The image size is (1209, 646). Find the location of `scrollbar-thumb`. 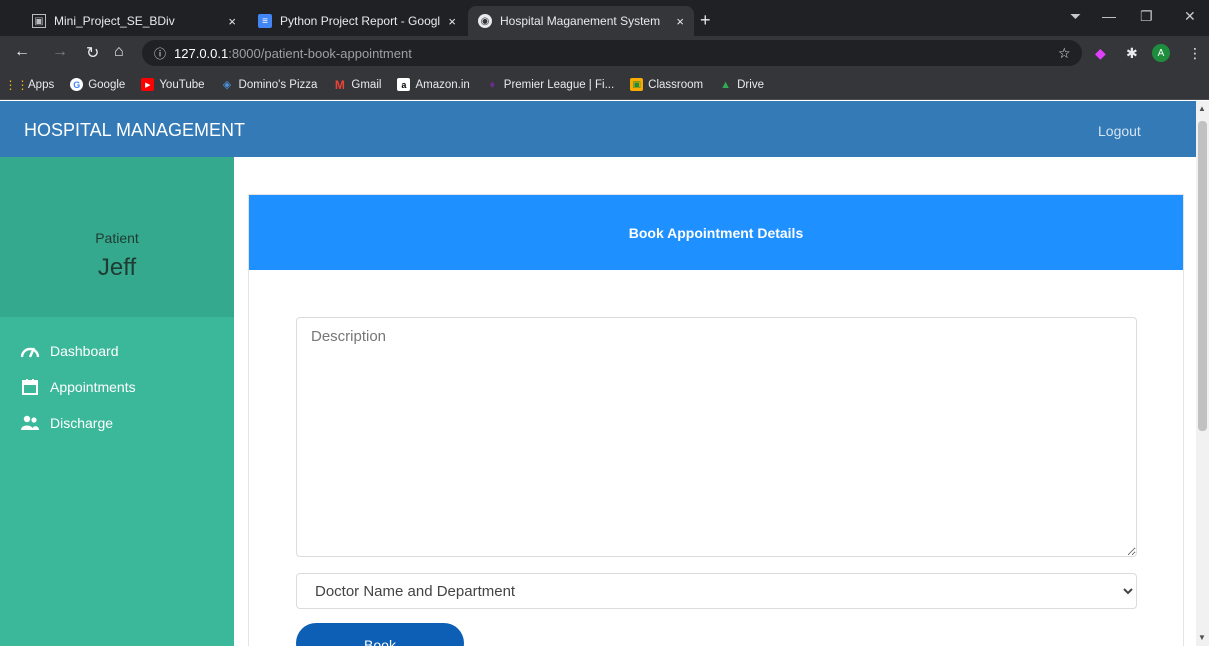

scrollbar-thumb is located at coordinates (1202, 276).